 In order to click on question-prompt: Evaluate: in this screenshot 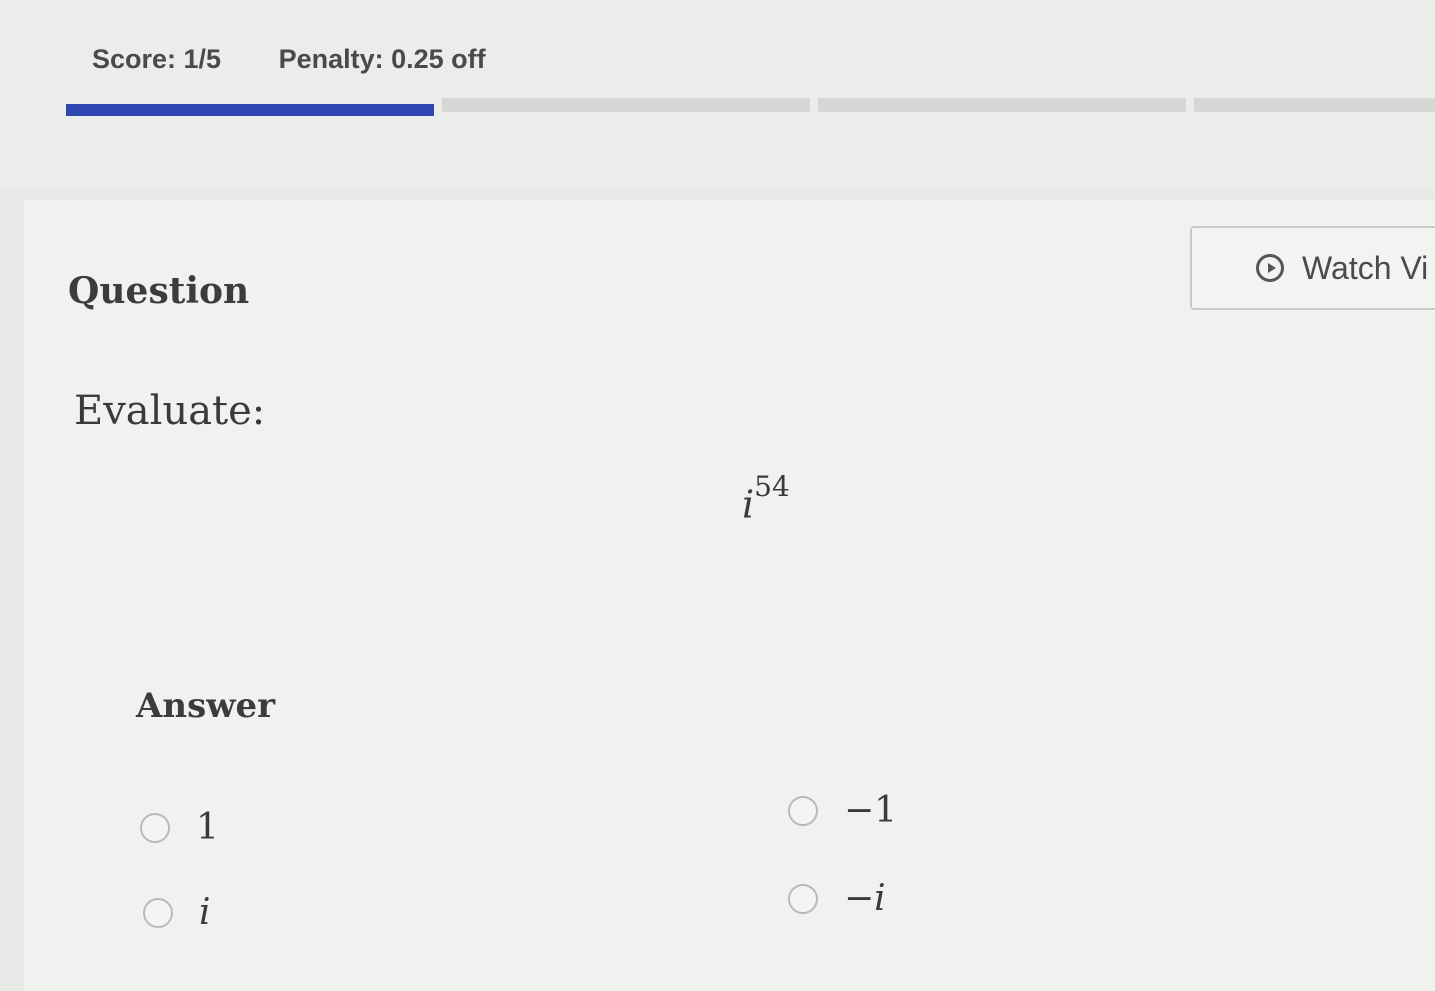, I will do `click(170, 411)`.